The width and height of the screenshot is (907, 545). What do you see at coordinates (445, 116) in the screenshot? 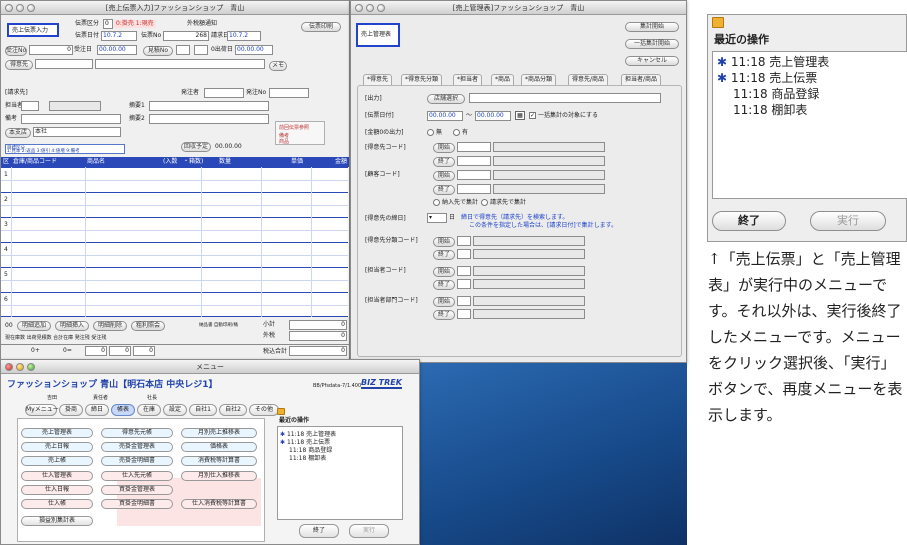
I see `date-from-field: 00.00.00` at bounding box center [445, 116].